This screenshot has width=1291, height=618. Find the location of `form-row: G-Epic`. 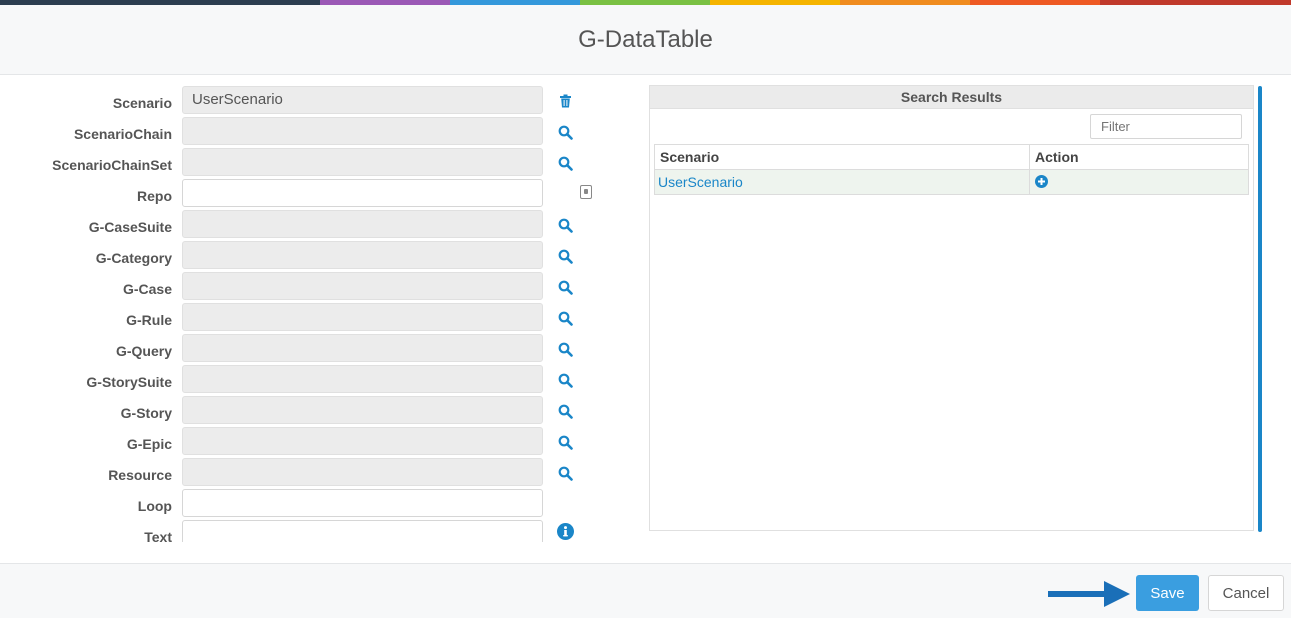

form-row: G-Epic is located at coordinates (300, 441).